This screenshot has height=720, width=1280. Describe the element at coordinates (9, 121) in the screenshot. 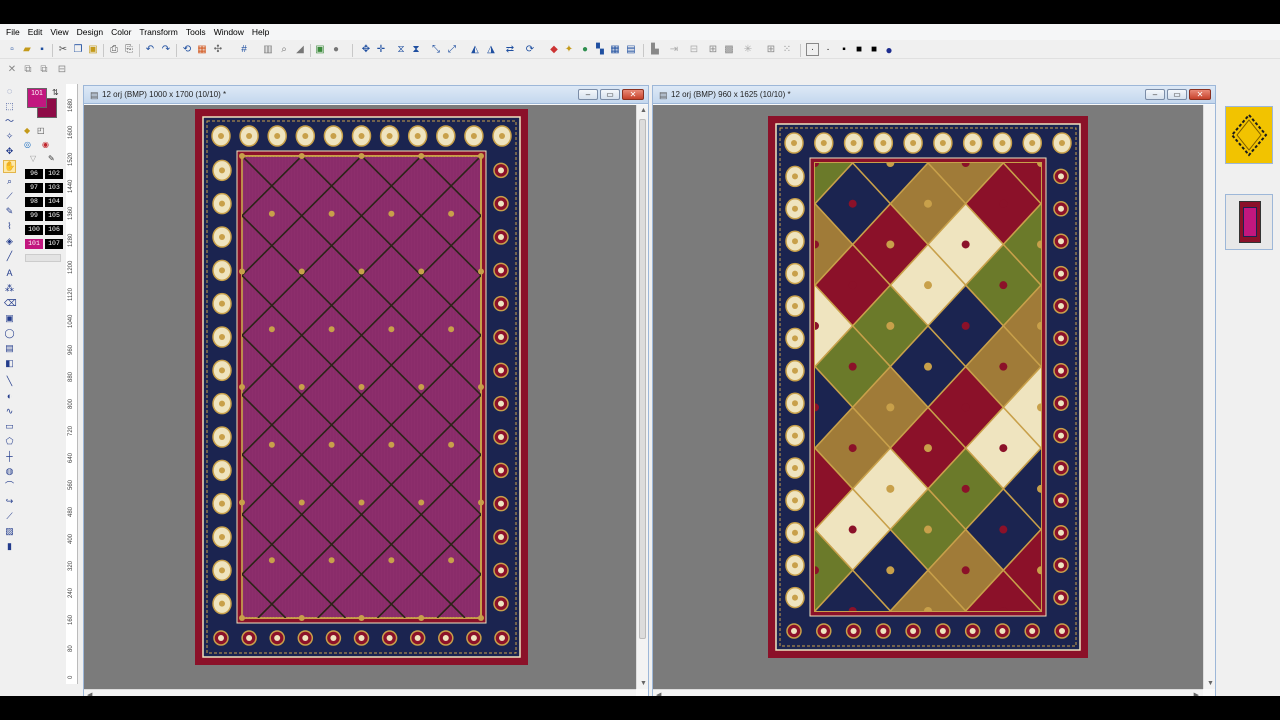

I see `free-select-icon: 〜` at that location.